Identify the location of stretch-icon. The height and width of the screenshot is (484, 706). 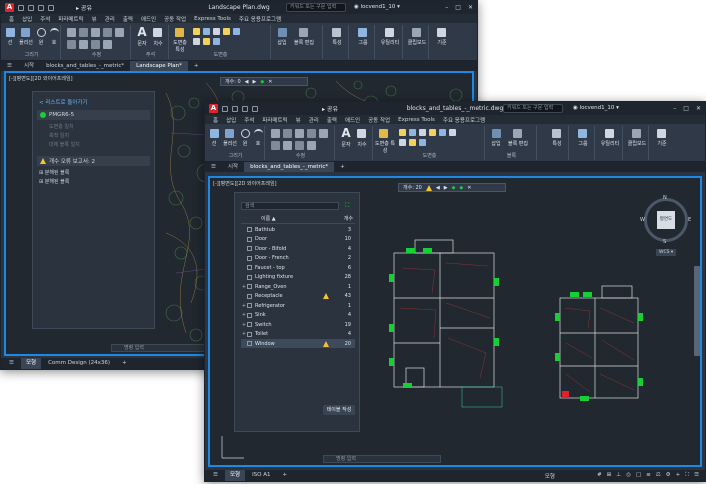
(287, 145).